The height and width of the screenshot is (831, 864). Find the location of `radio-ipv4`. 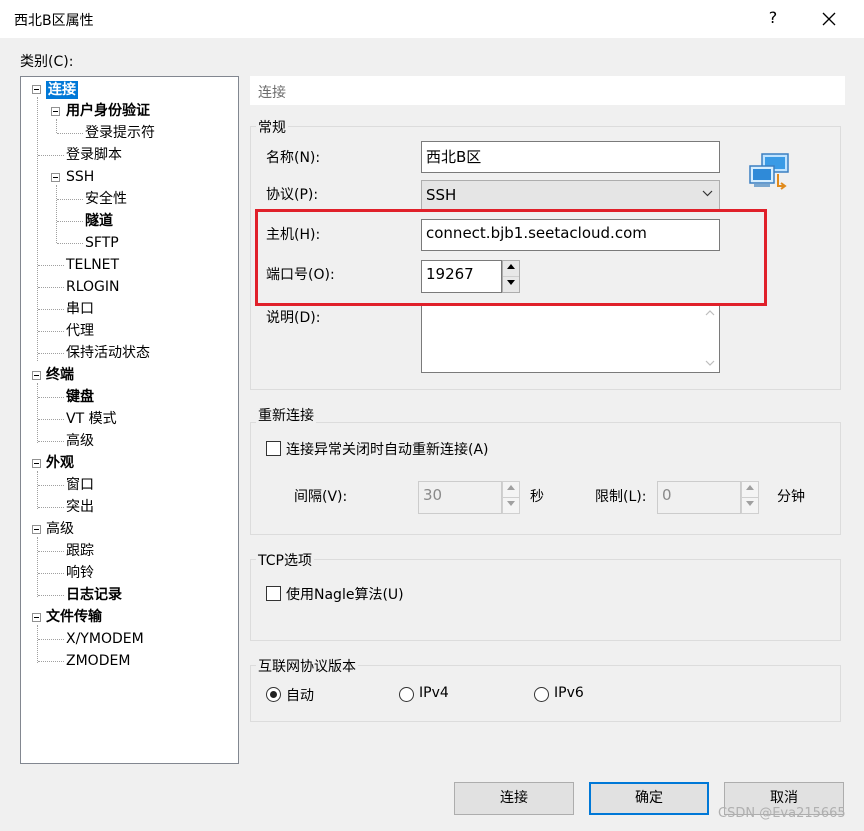

radio-ipv4 is located at coordinates (406, 694).